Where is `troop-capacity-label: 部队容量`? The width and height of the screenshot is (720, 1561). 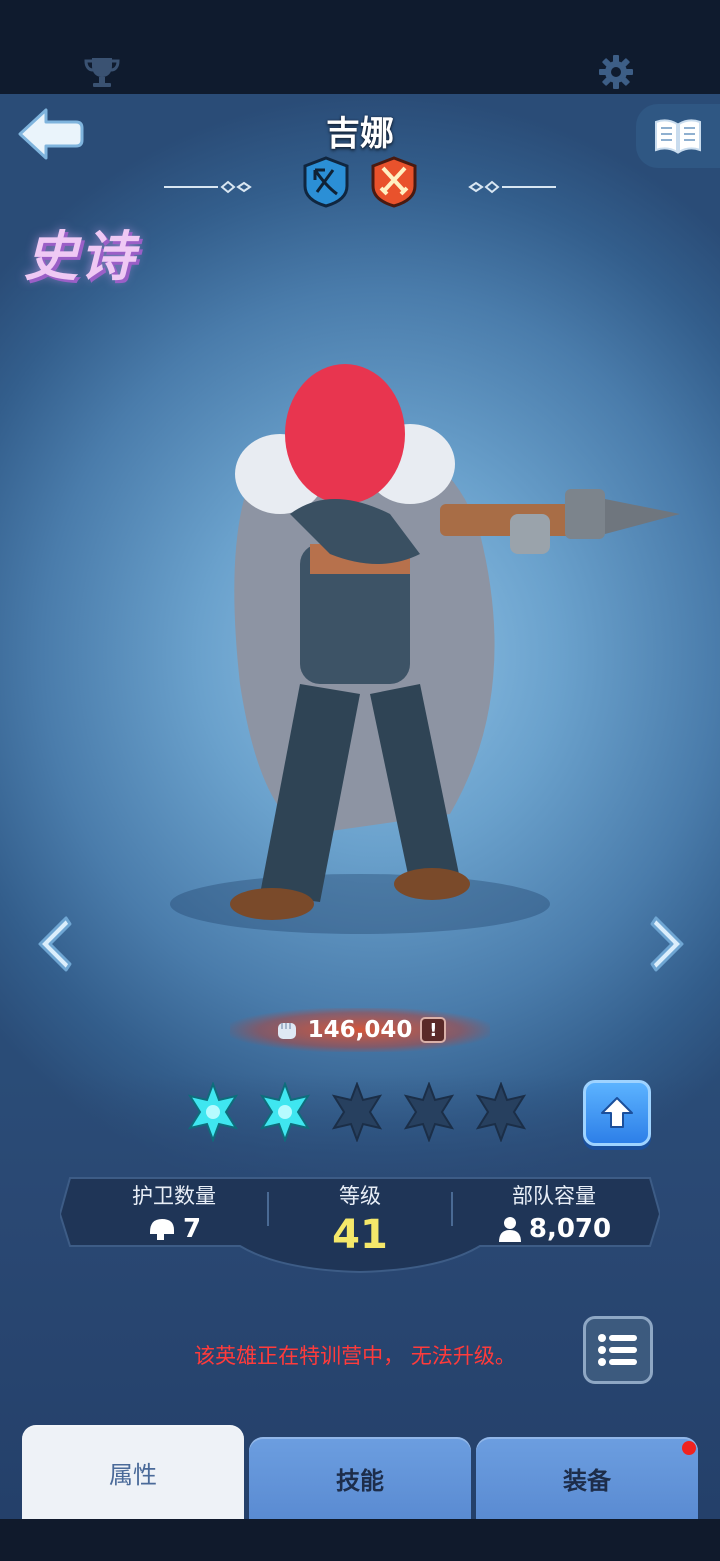 troop-capacity-label: 部队容量 is located at coordinates (554, 1196).